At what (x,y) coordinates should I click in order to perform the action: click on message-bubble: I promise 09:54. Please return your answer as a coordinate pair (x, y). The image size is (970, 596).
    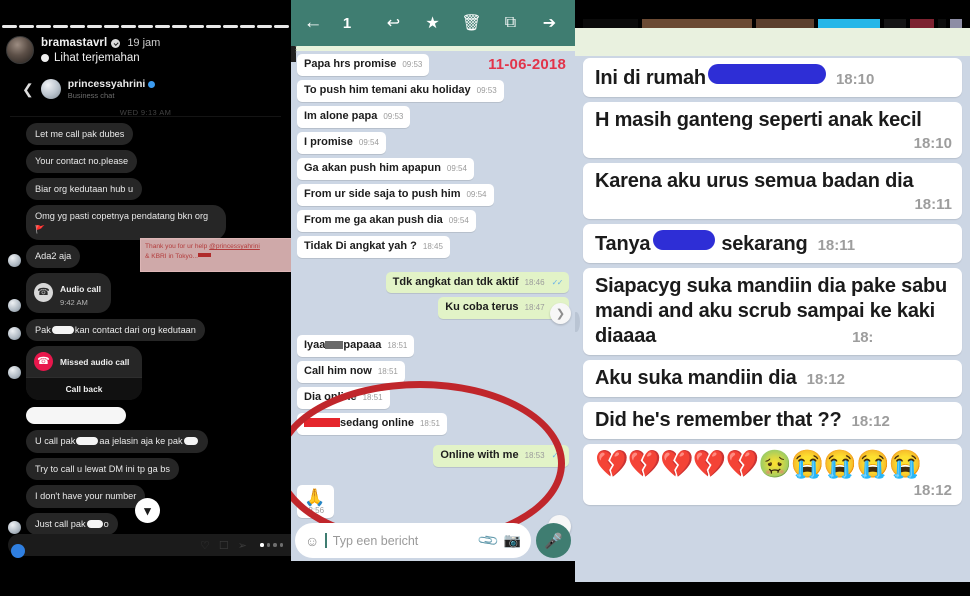
    Looking at the image, I should click on (341, 142).